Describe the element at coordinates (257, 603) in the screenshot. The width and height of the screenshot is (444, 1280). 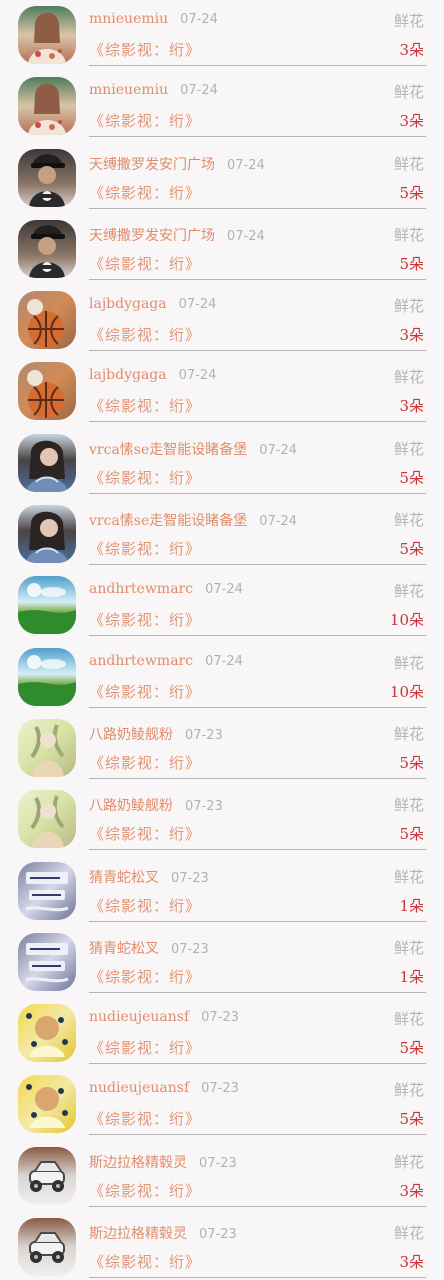
I see `gift-record-info: andhrtewmarc 07-24 鲜花 《综影视：绗》 10朵` at that location.